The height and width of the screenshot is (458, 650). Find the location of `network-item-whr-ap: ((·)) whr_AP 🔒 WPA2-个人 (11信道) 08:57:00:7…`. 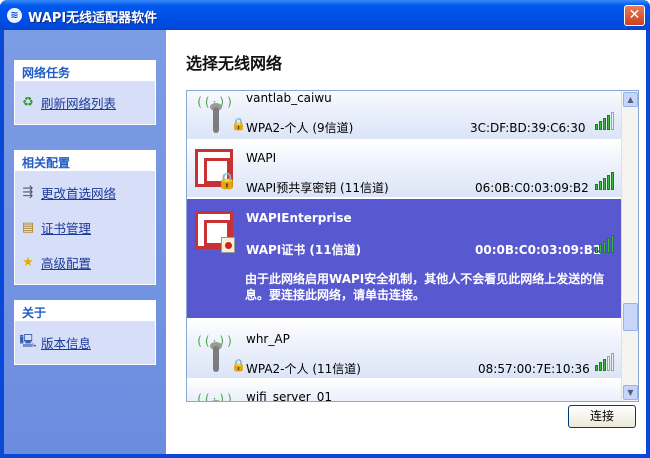

network-item-whr-ap: ((·)) whr_AP 🔒 WPA2-个人 (11信道) 08:57:00:7… is located at coordinates (404, 349).